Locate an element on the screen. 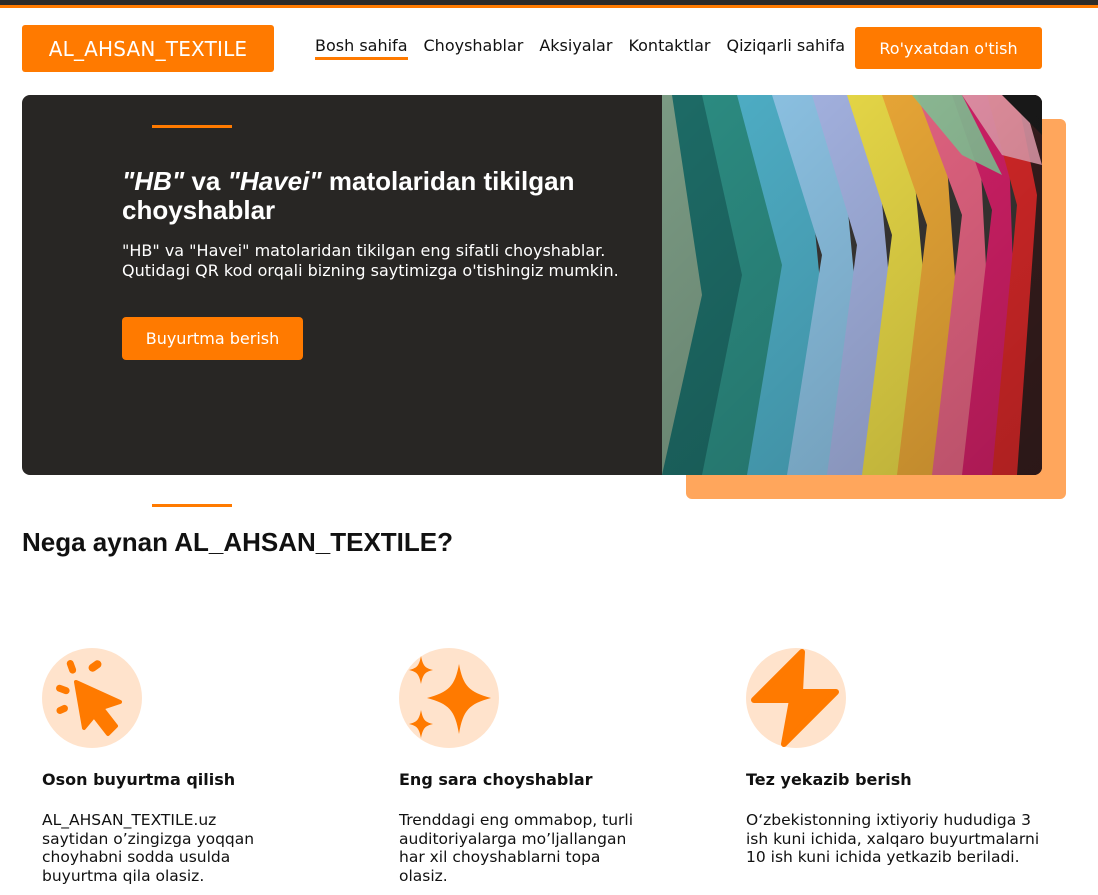 This screenshot has height=895, width=1098. nav-item-bedsheets: Choyshablar is located at coordinates (474, 48).